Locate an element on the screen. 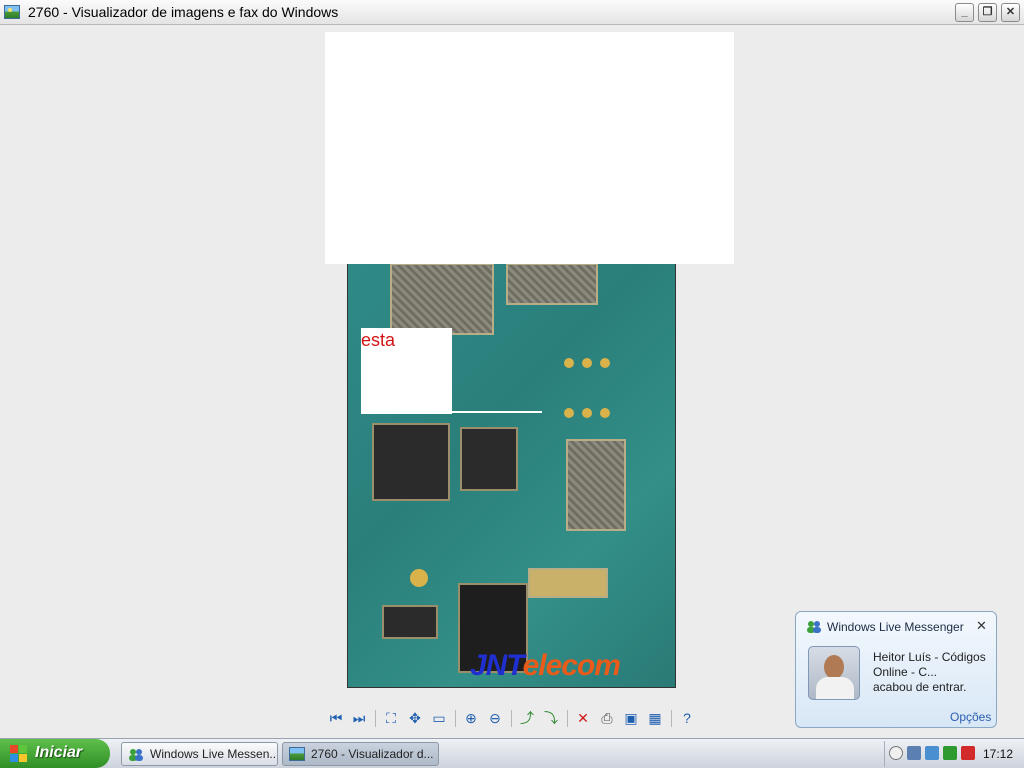 This screenshot has height=768, width=1024. zoom-in-icon: ⊕ is located at coordinates (471, 718).